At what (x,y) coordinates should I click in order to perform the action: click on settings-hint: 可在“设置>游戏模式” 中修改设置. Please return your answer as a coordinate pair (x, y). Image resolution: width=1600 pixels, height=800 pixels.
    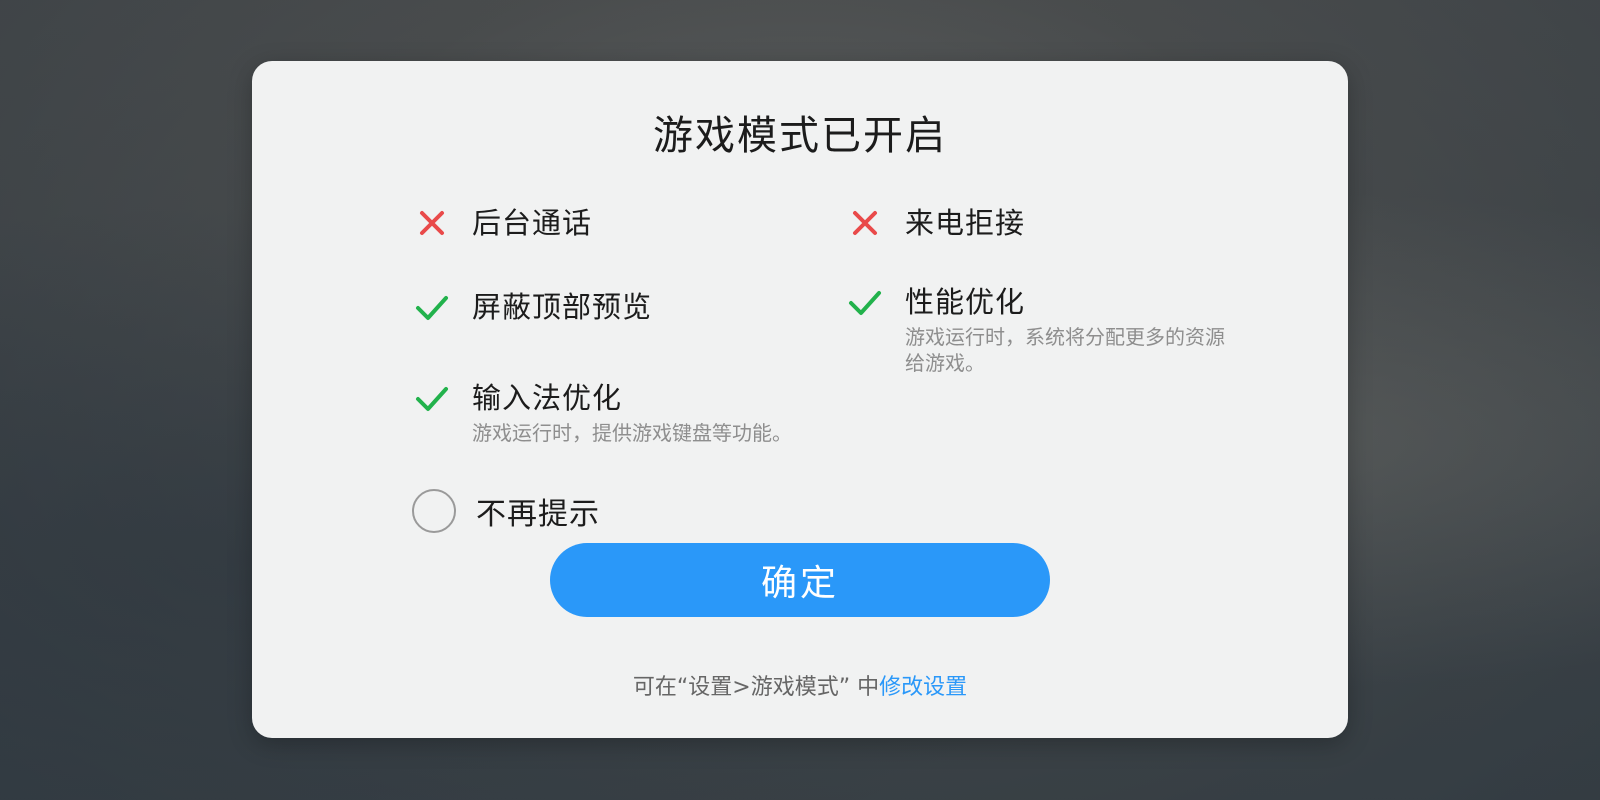
    Looking at the image, I should click on (800, 685).